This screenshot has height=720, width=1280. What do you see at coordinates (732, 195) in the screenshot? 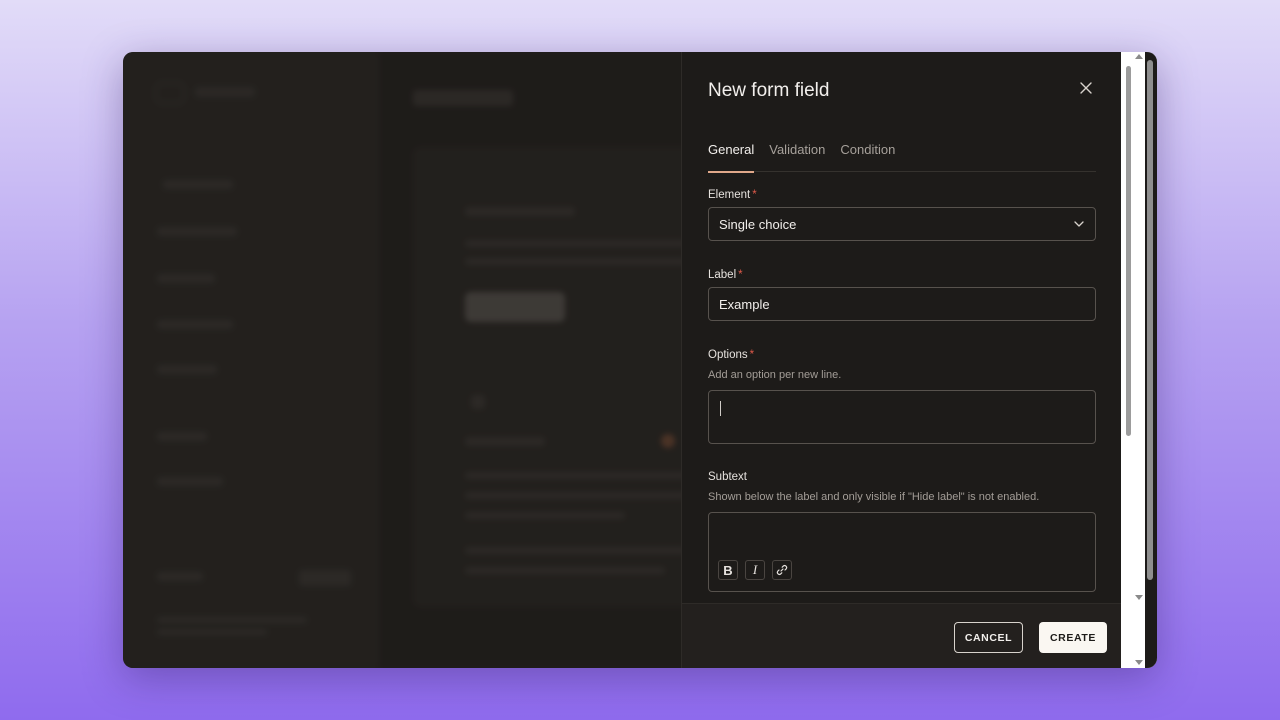
I see `element-field-label: Element *` at bounding box center [732, 195].